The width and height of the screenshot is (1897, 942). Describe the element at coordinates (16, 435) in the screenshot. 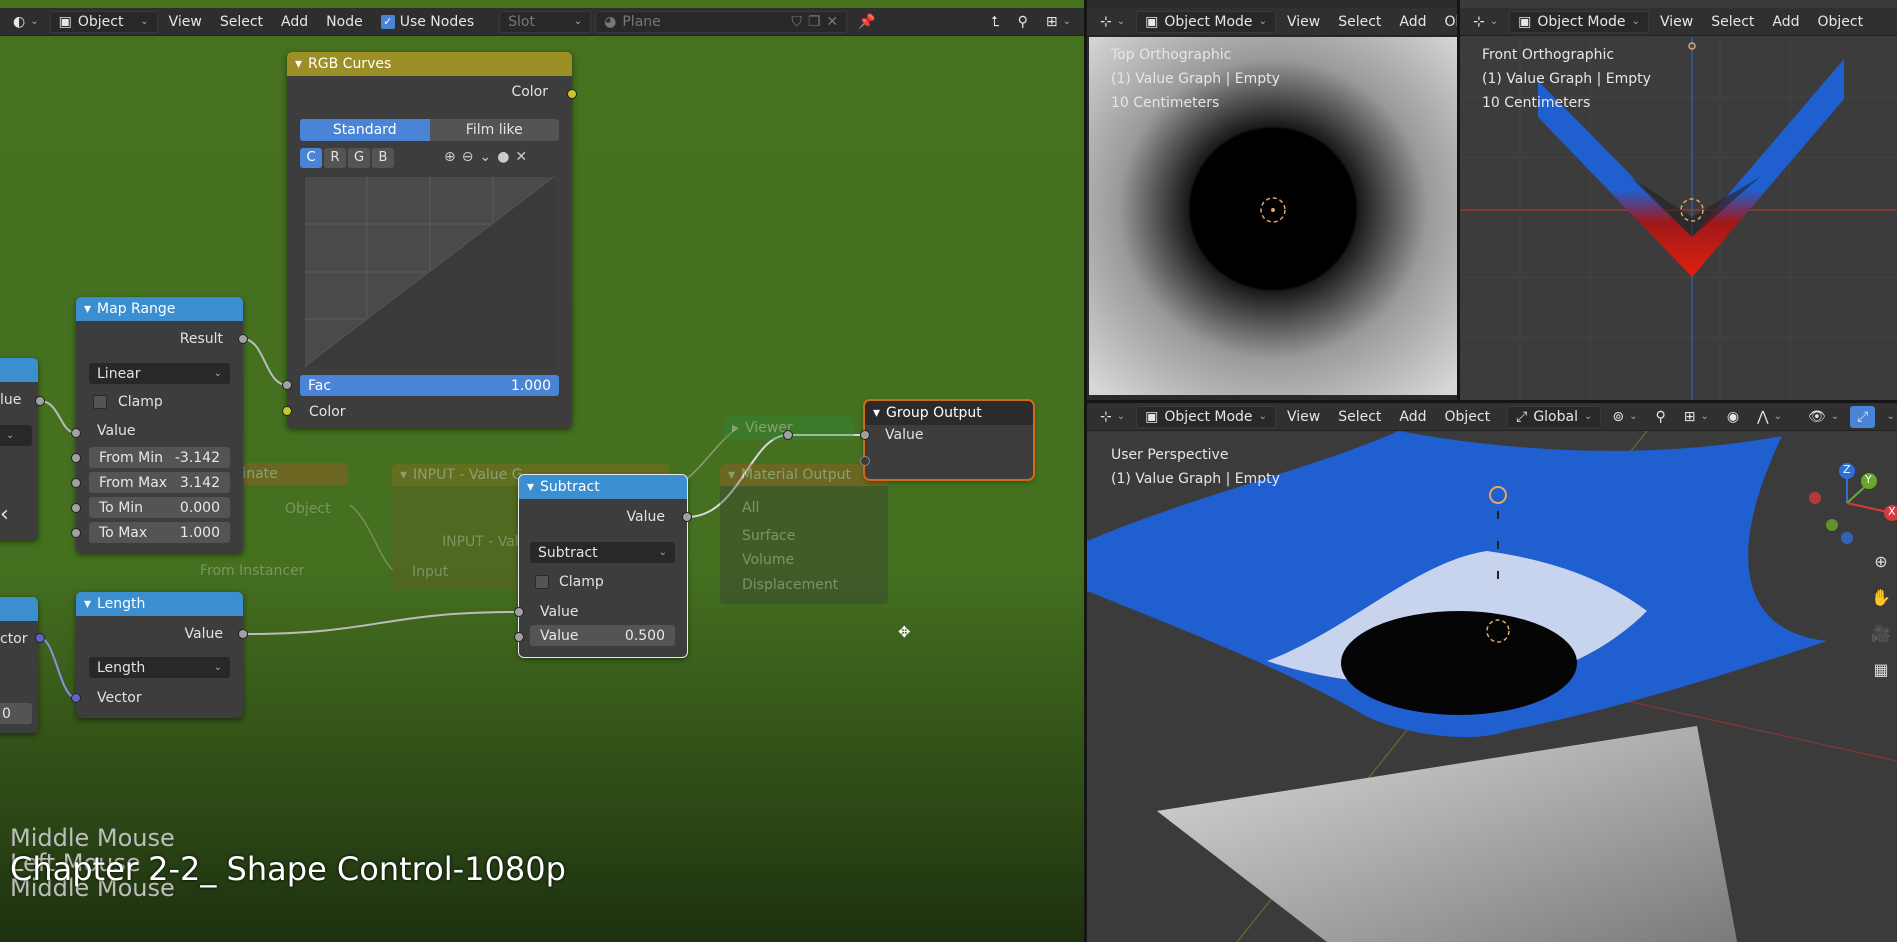

I see `partial-node-dropdown: ⌄` at that location.